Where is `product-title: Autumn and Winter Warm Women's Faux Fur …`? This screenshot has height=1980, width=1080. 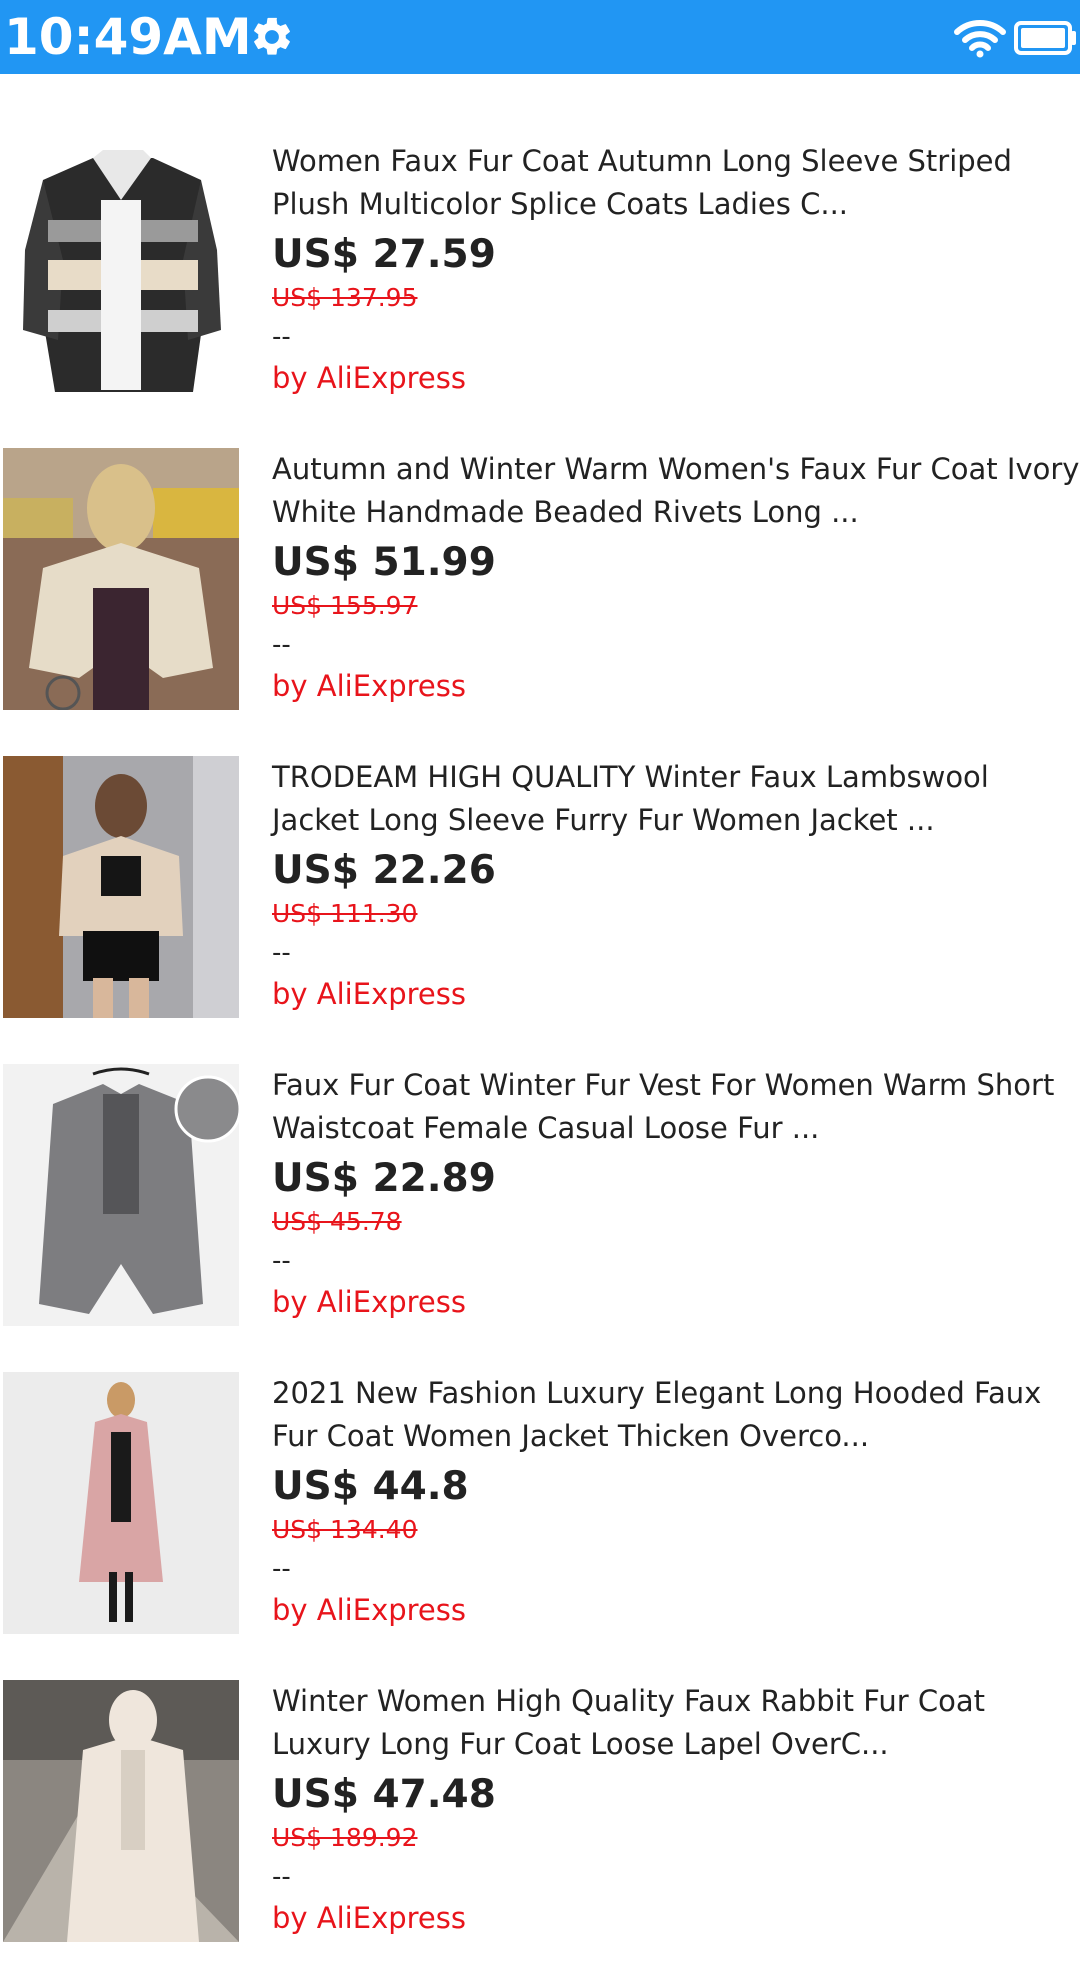 product-title: Autumn and Winter Warm Women's Faux Fur … is located at coordinates (676, 469).